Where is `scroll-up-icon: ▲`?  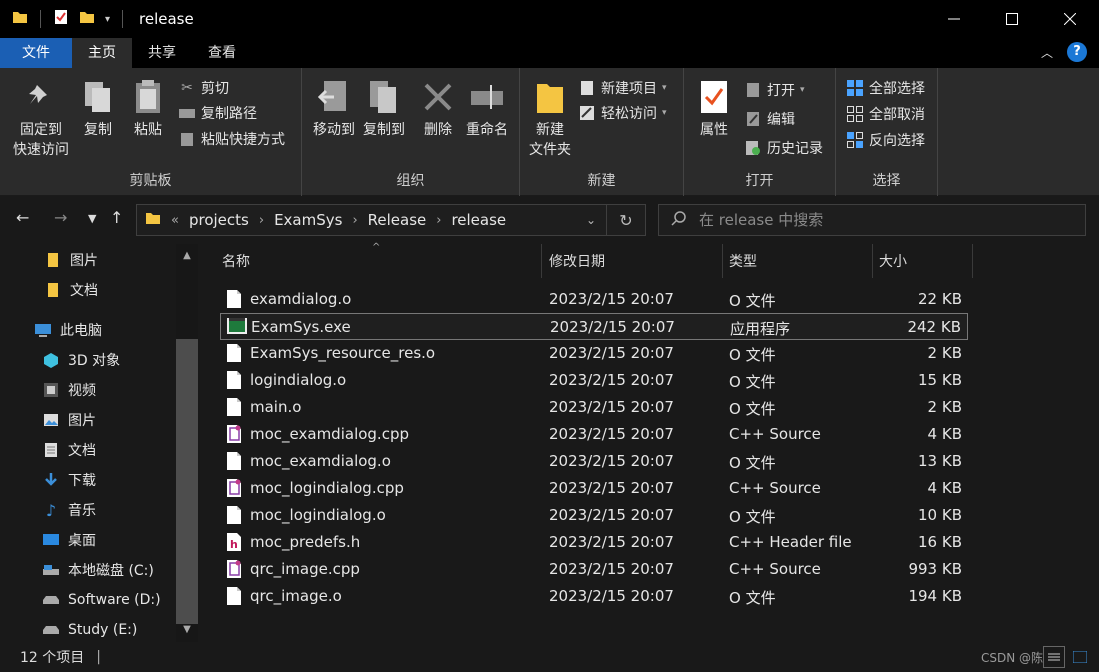
scroll-up-icon: ▲ is located at coordinates (187, 256).